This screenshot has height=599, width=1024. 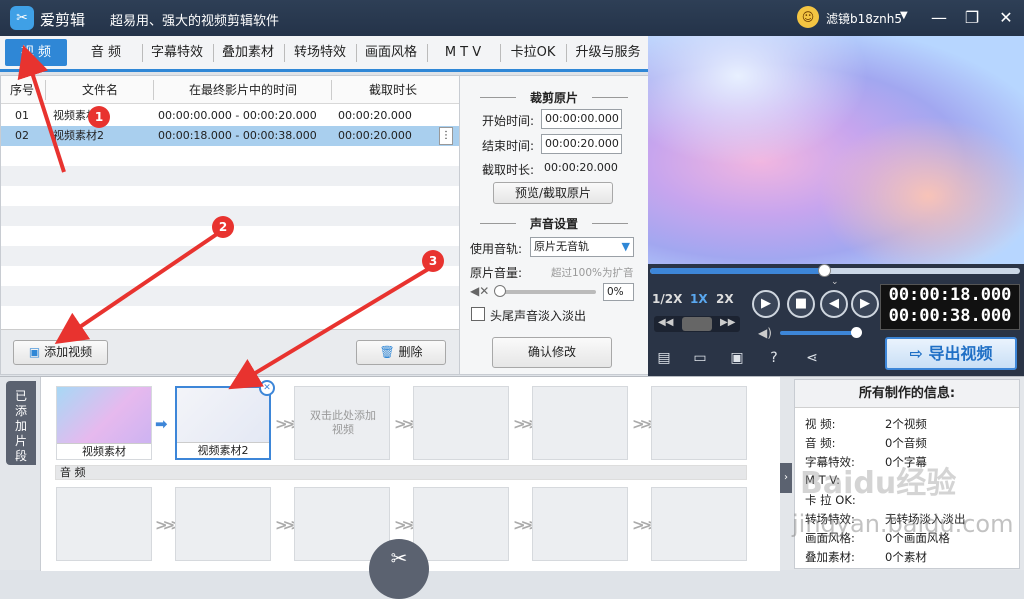 What do you see at coordinates (433, 261) in the screenshot?
I see `step-marker-3: 3` at bounding box center [433, 261].